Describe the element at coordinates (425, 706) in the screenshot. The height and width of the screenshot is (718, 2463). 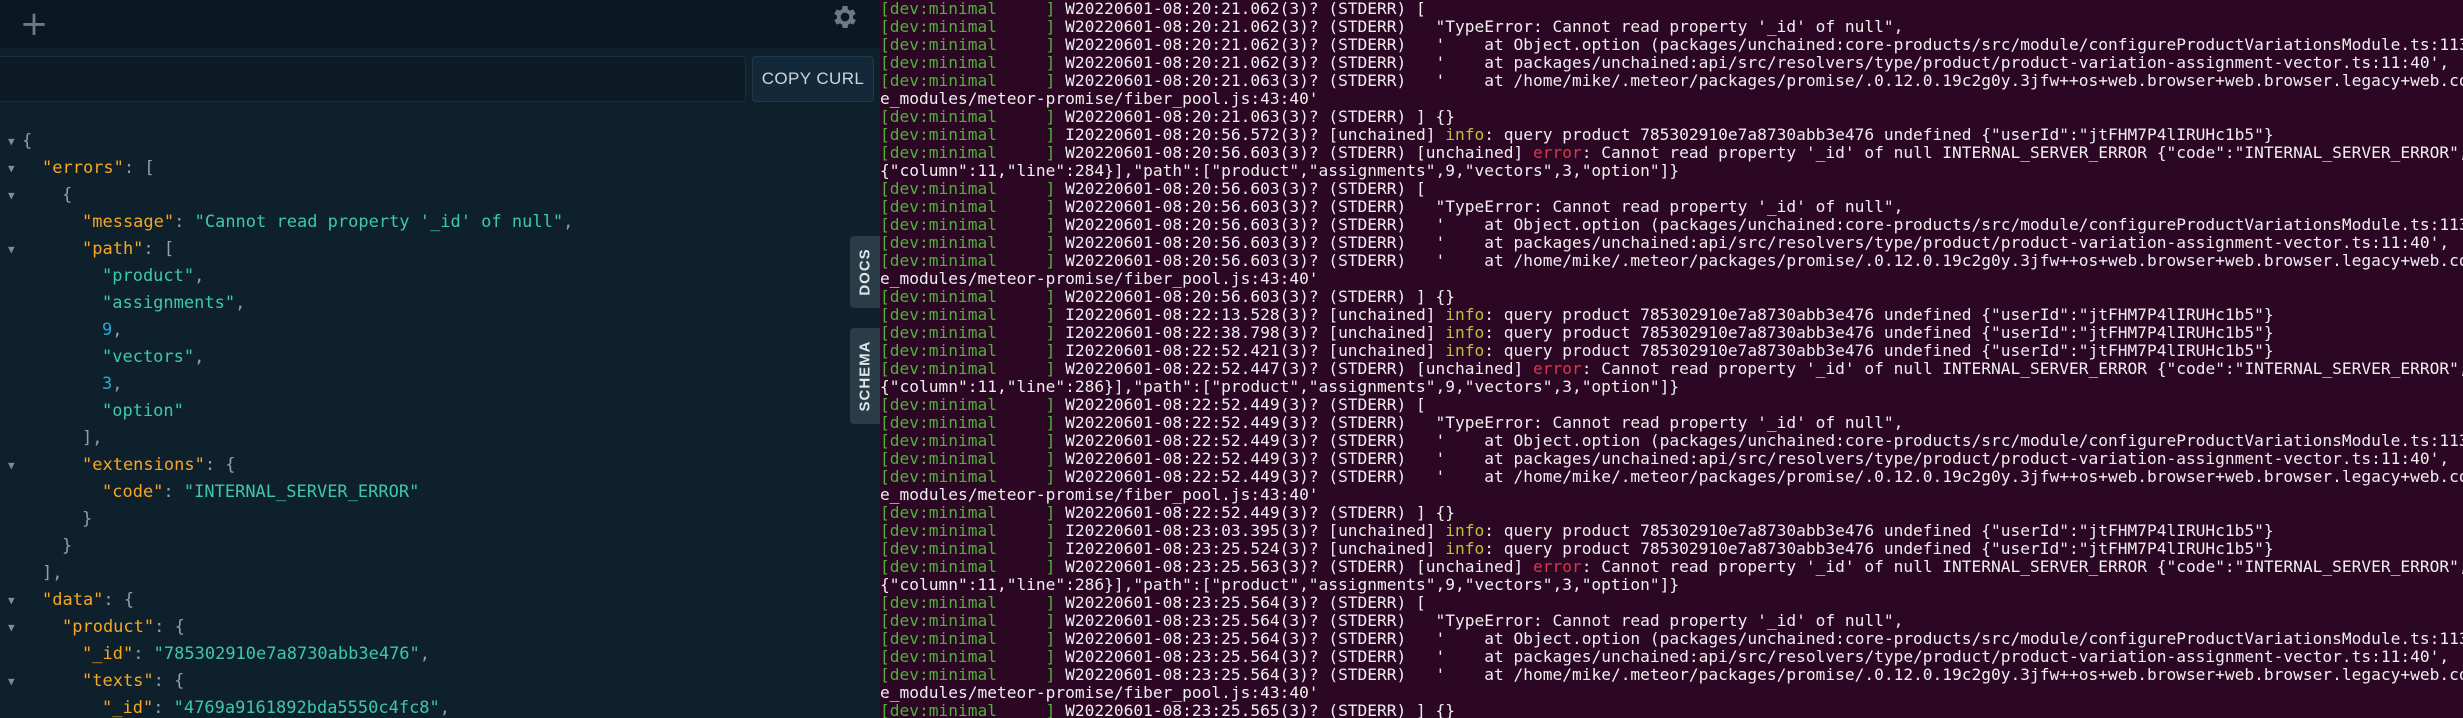
I see `result-line: "_id": "4769a9161892bda5550c4fc8",` at that location.